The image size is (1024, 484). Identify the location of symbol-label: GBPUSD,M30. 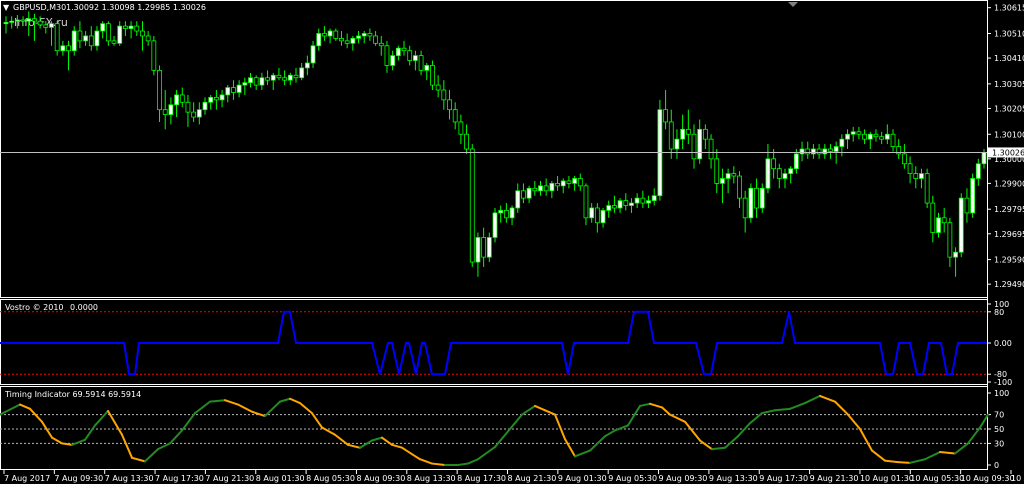
(39, 7).